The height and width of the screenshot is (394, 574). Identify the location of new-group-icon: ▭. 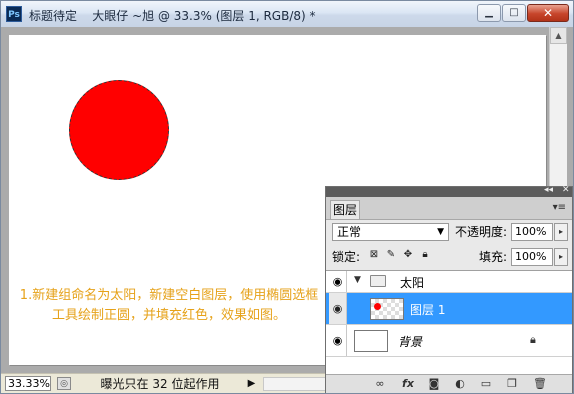
(486, 384).